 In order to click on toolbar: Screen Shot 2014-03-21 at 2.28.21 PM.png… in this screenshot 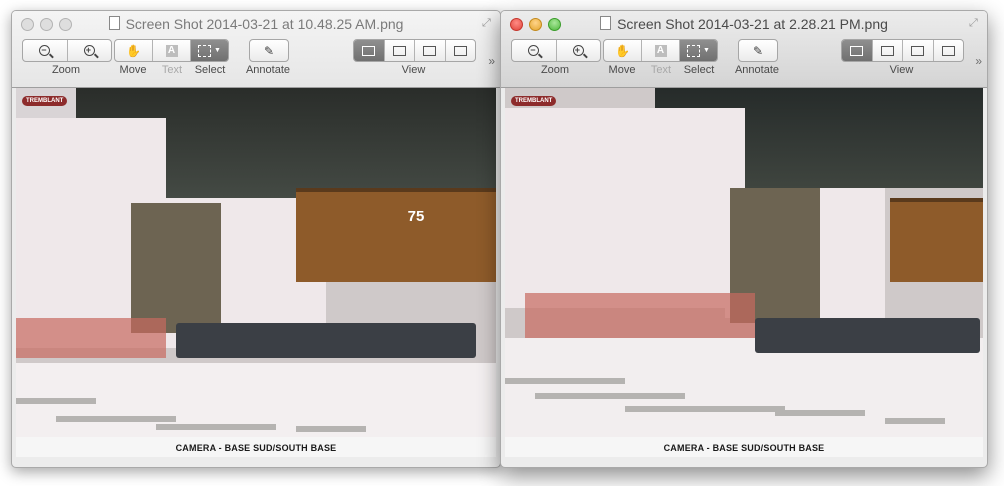, I will do `click(744, 49)`.